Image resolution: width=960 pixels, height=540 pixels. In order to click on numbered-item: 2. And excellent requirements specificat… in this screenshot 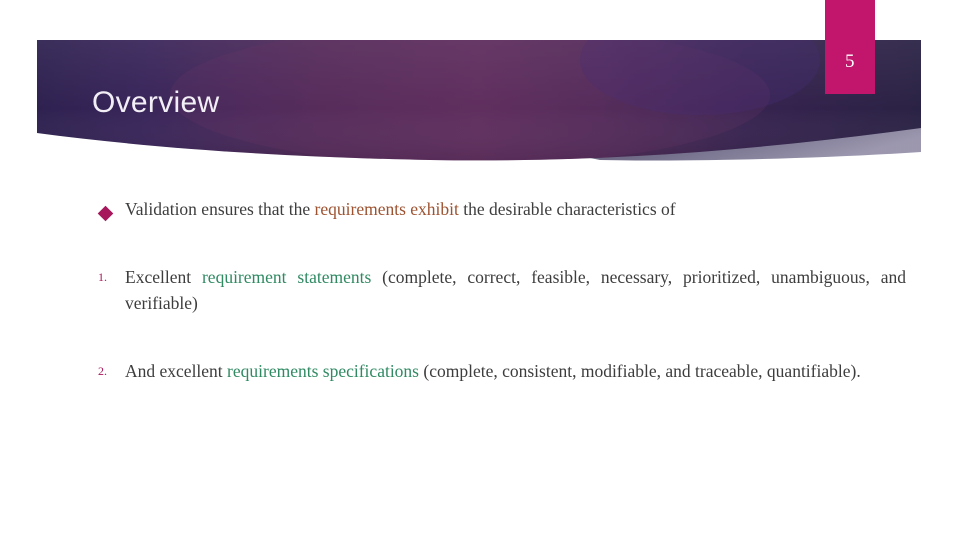, I will do `click(480, 371)`.